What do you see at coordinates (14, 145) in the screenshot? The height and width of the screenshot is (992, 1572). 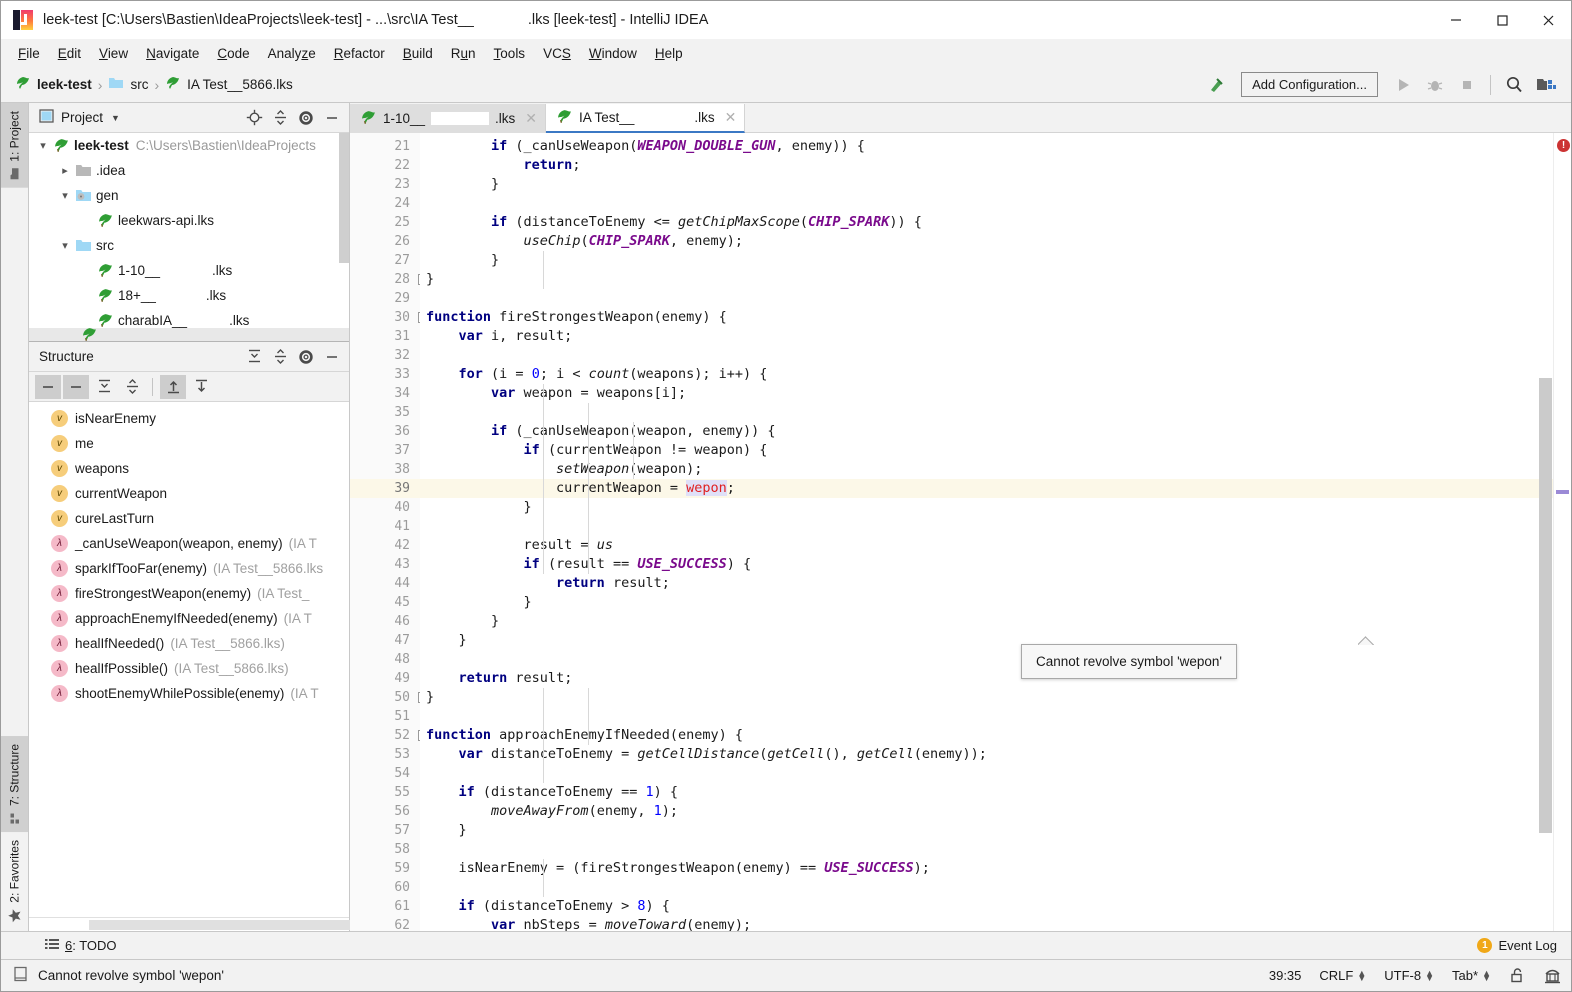 I see `sidebar-item-project: 1: Project` at bounding box center [14, 145].